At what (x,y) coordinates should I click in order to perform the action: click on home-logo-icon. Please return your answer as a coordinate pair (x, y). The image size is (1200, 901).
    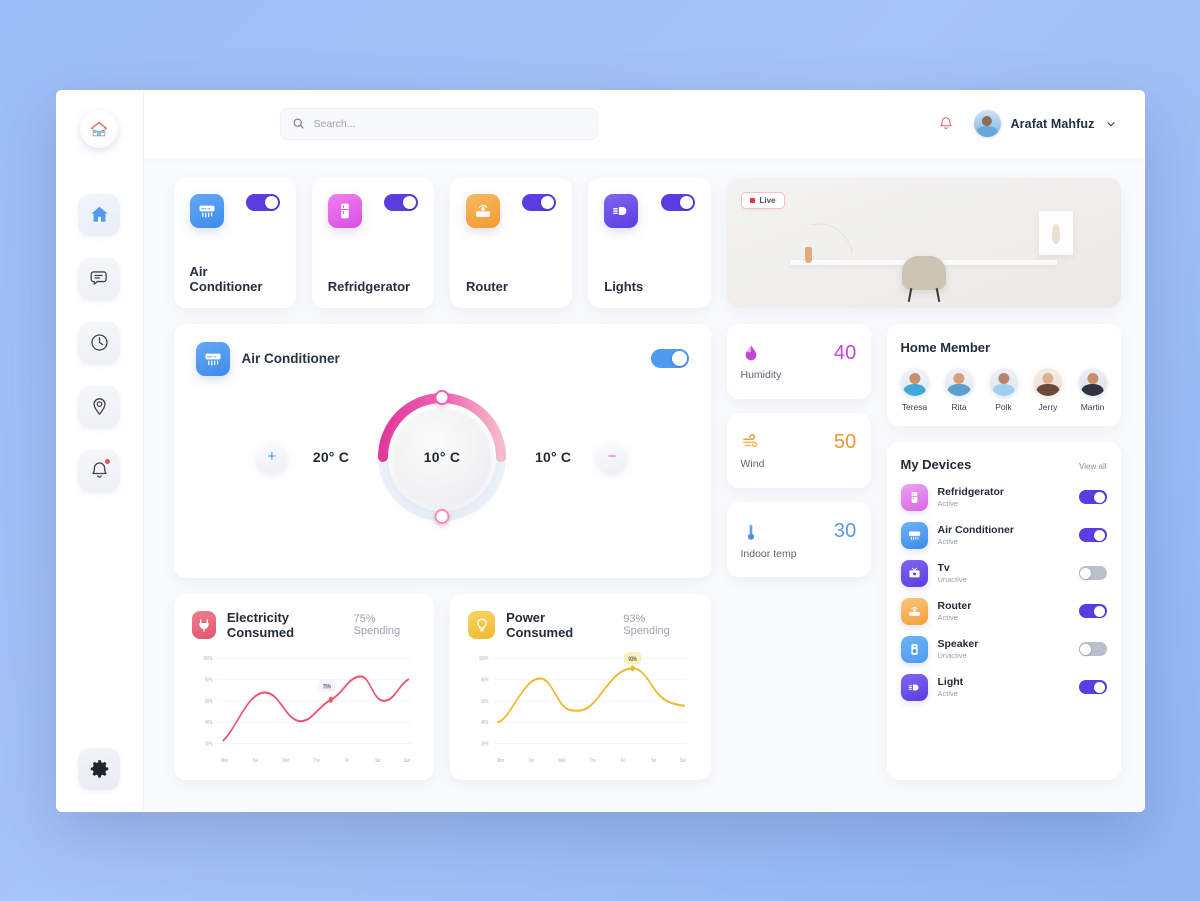
    Looking at the image, I should click on (99, 128).